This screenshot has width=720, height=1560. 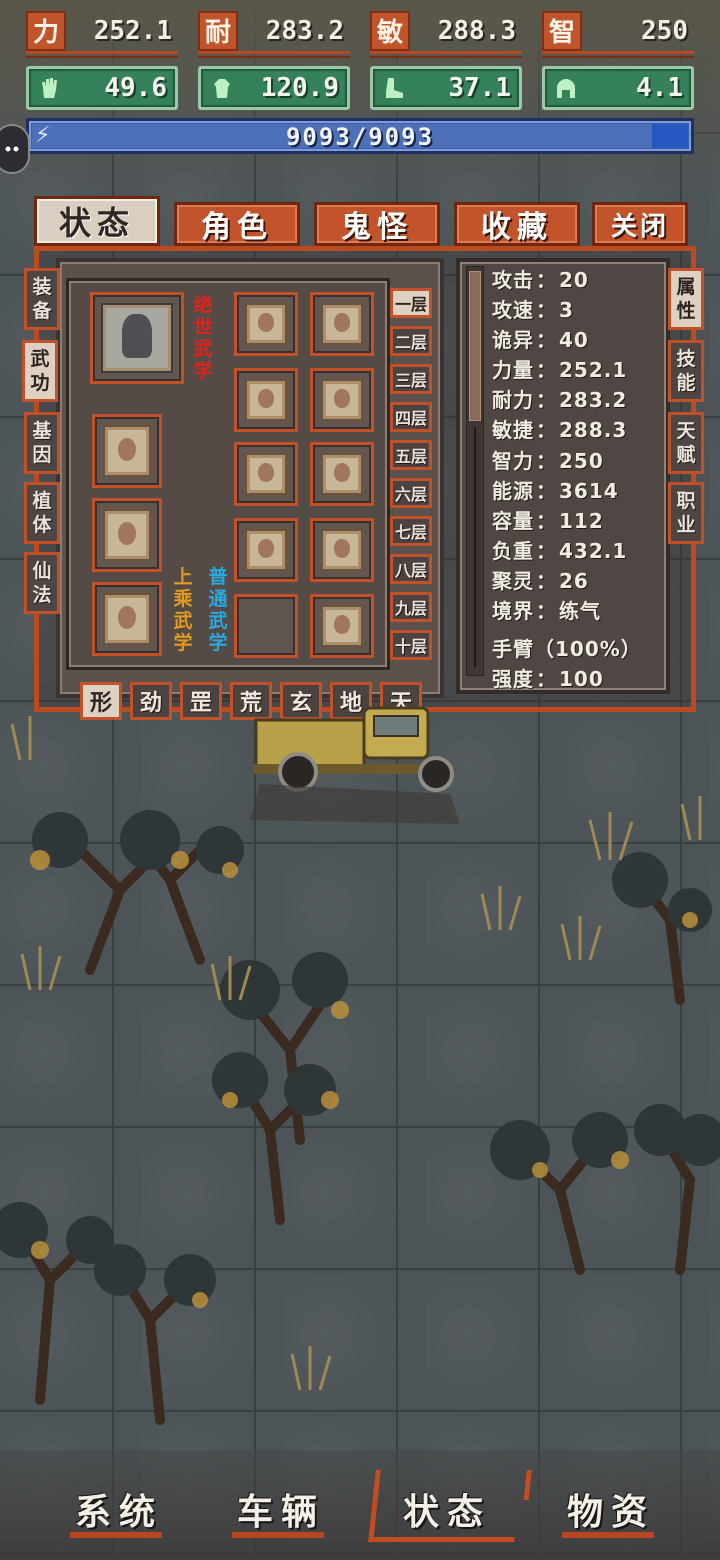 What do you see at coordinates (580, 611) in the screenshot?
I see `stat-value: 练气` at bounding box center [580, 611].